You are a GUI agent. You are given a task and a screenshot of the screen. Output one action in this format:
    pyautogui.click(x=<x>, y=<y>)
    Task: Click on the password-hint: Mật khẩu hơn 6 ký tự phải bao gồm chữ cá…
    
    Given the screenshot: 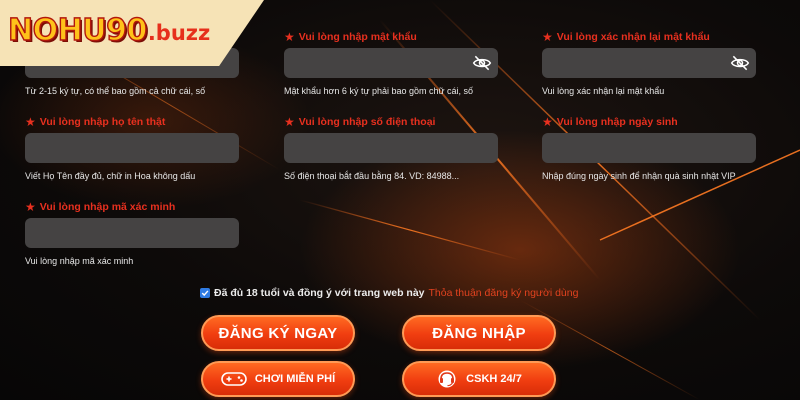 What is the action you would take?
    pyautogui.click(x=379, y=91)
    